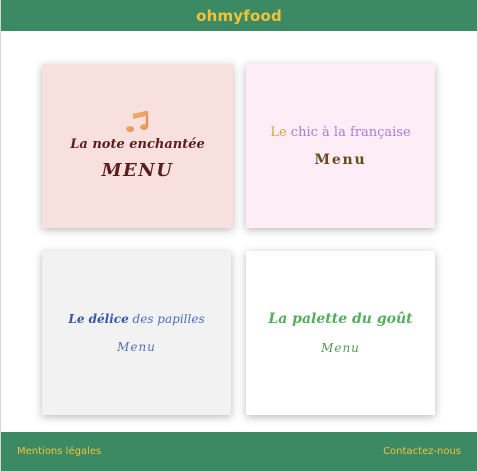 This screenshot has width=478, height=471. I want to click on card-title-rest: des papilles, so click(166, 319).